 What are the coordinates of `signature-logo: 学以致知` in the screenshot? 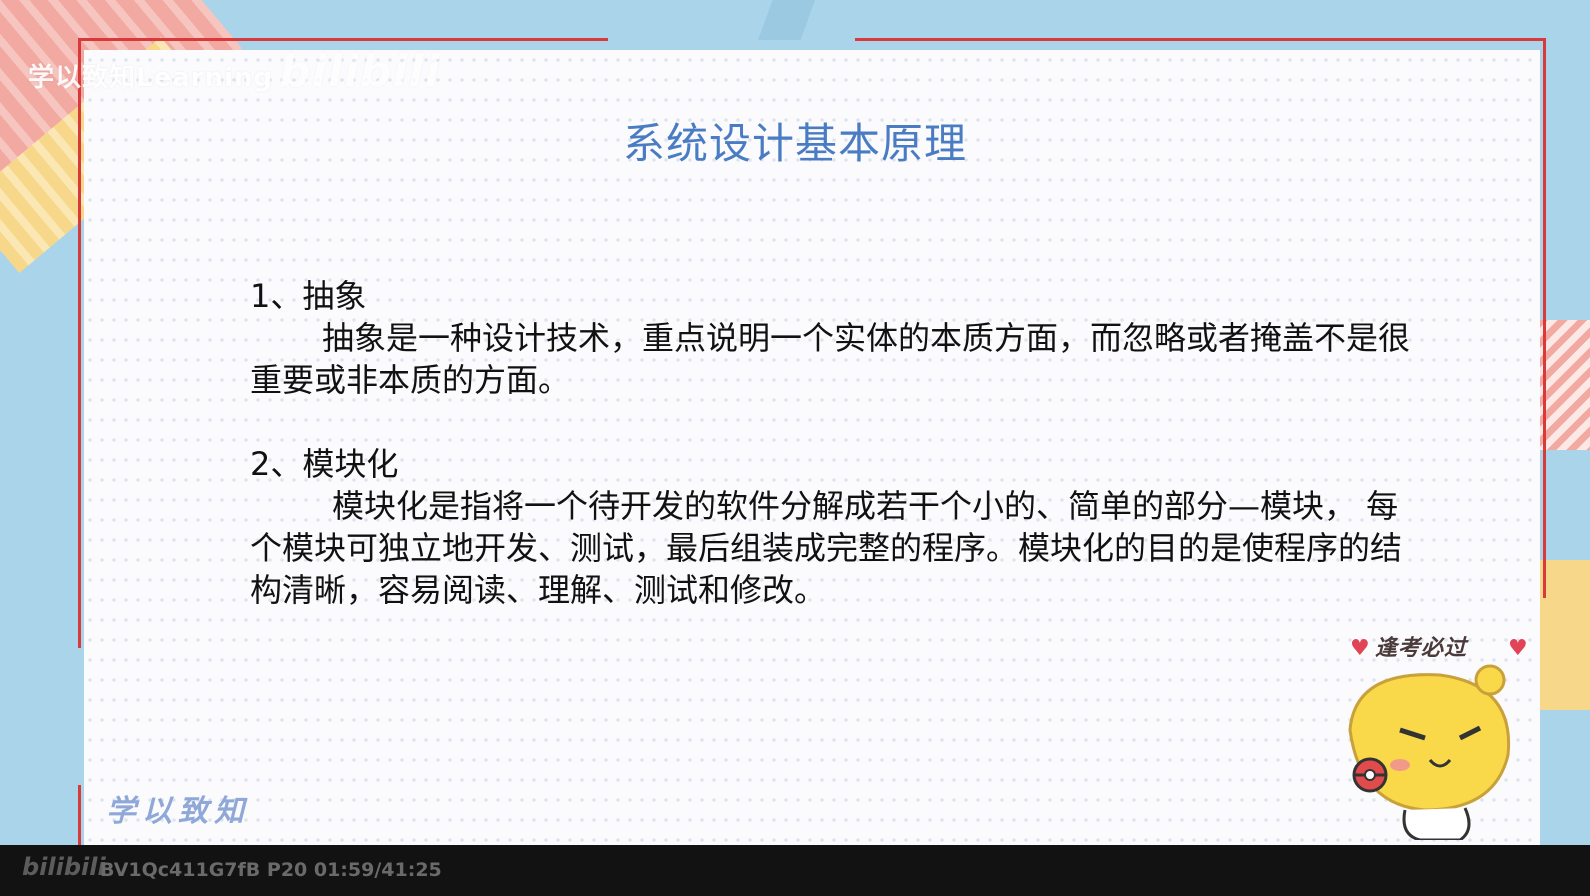 It's located at (178, 811).